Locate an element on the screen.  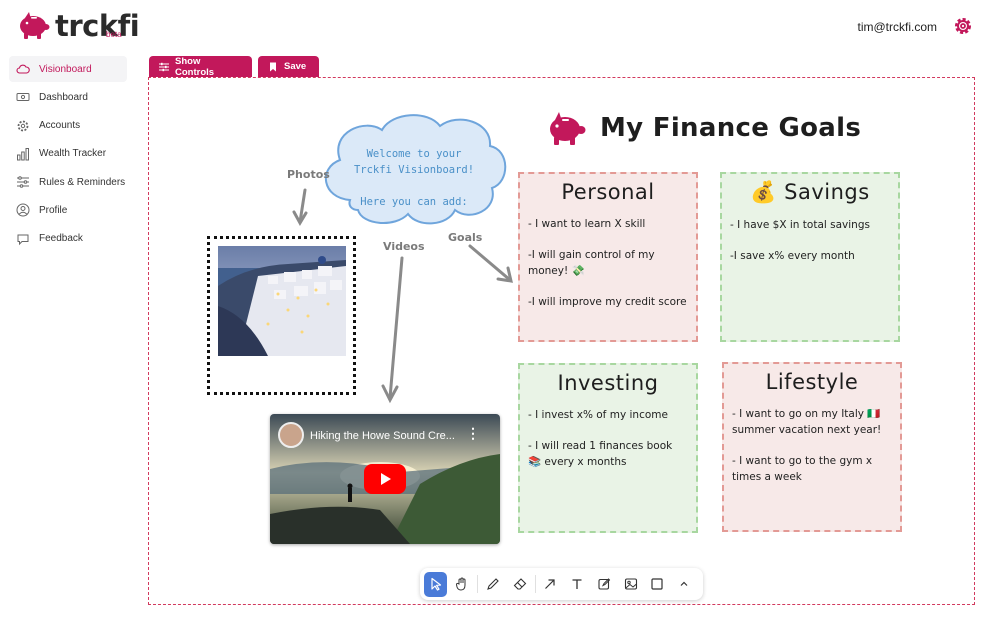
rectangle-tool-button is located at coordinates (657, 584).